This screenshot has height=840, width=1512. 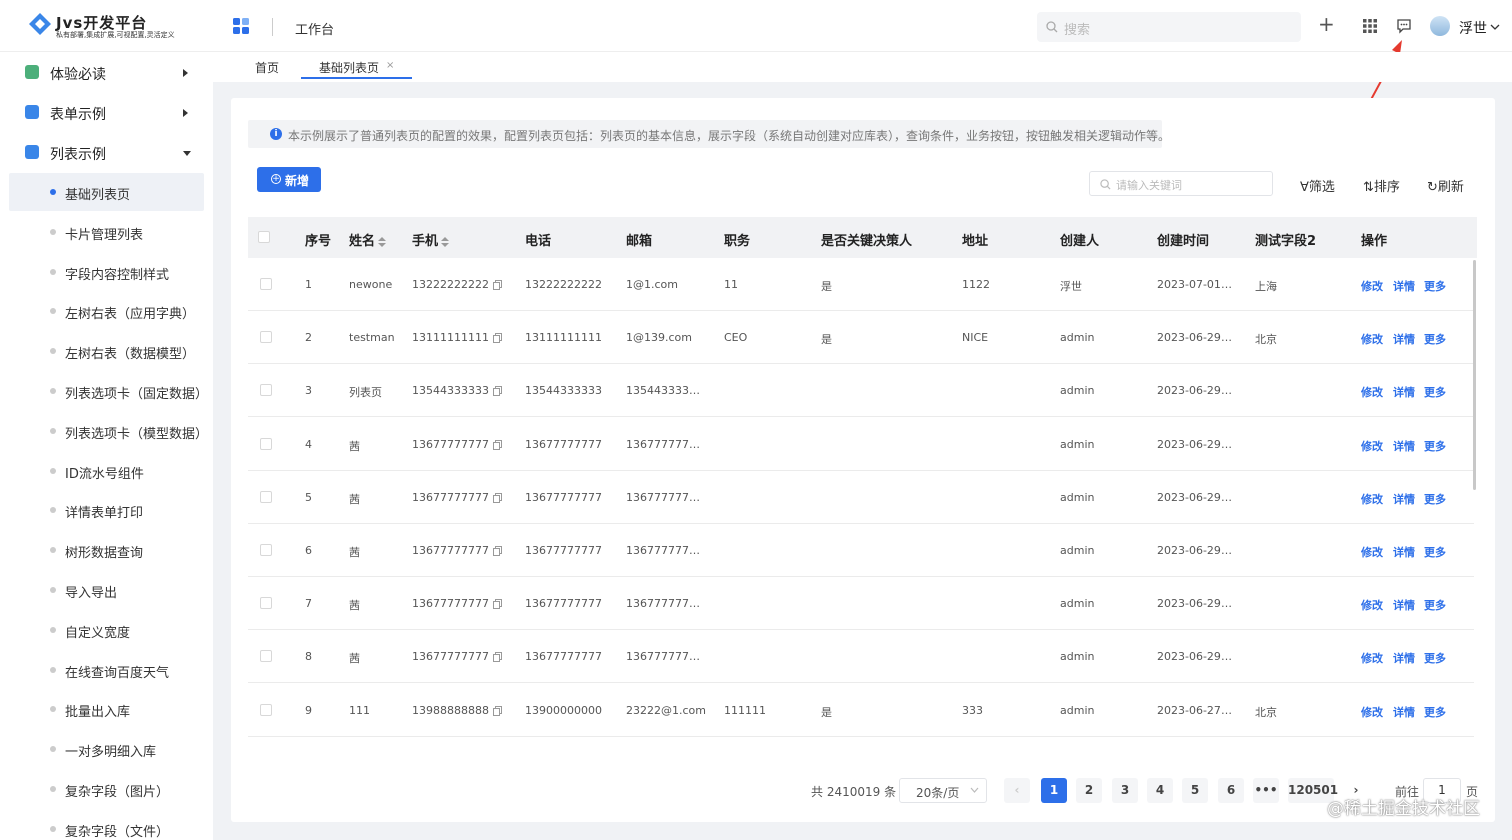 I want to click on message-icon, so click(x=1404, y=26).